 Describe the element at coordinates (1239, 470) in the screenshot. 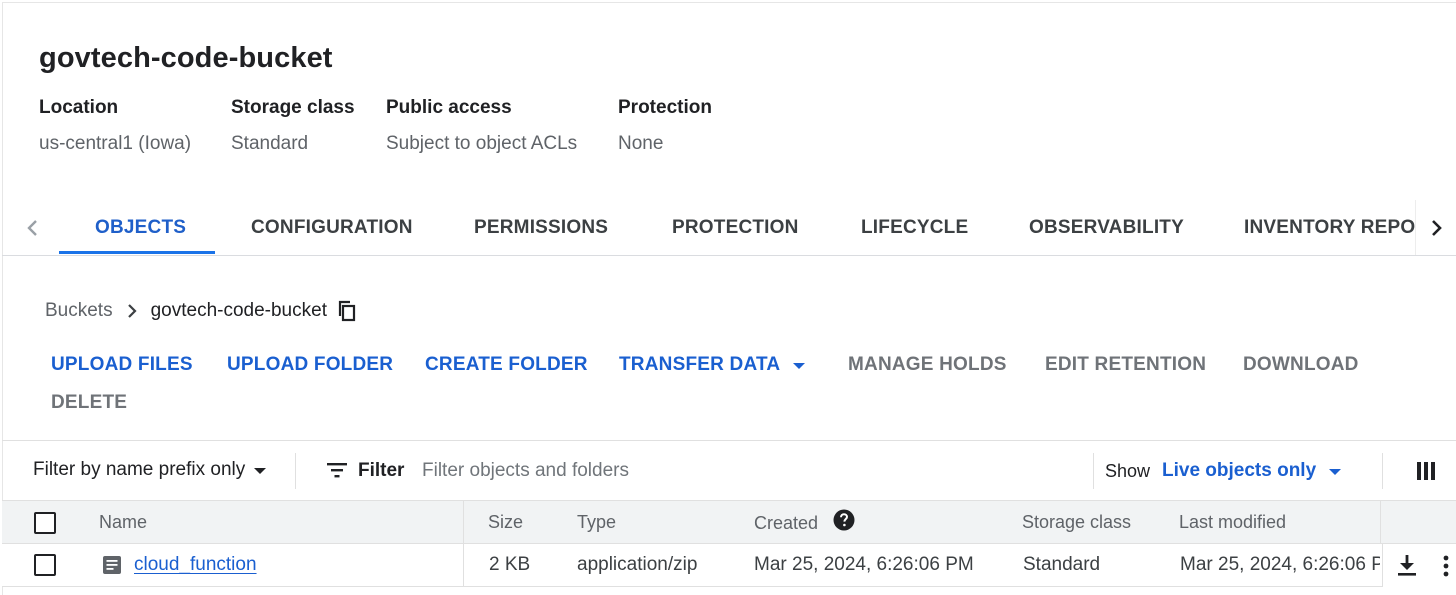

I see `show-objects-value: Live objects only` at that location.